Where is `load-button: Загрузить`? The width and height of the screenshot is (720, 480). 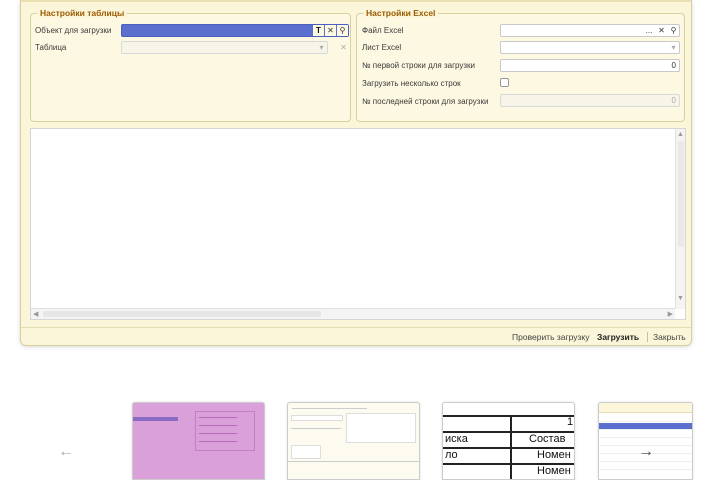
load-button: Загрузить is located at coordinates (618, 337).